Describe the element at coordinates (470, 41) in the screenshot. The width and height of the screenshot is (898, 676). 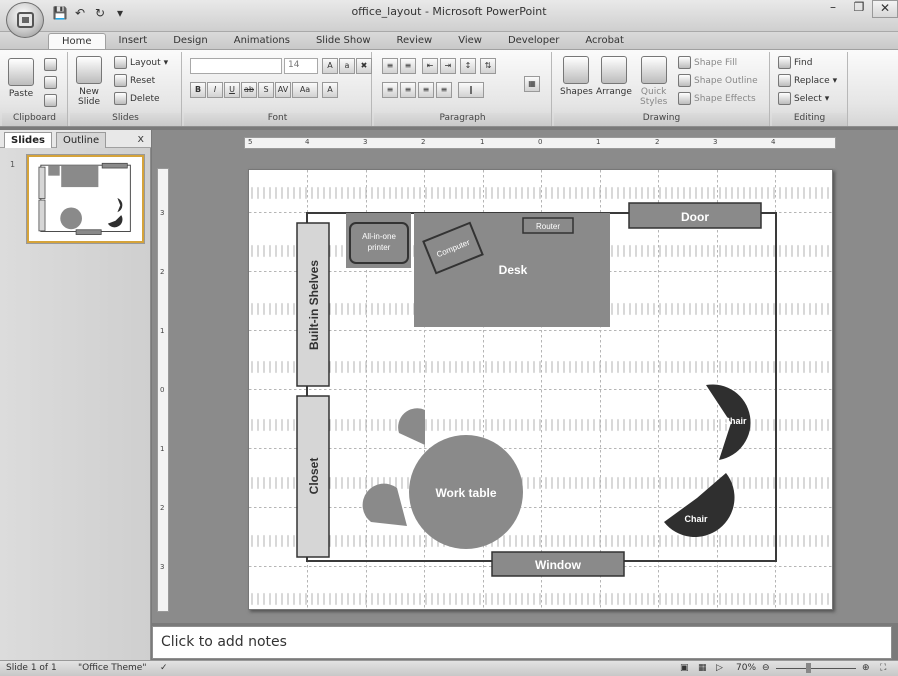
I see `tab-view: View` at that location.